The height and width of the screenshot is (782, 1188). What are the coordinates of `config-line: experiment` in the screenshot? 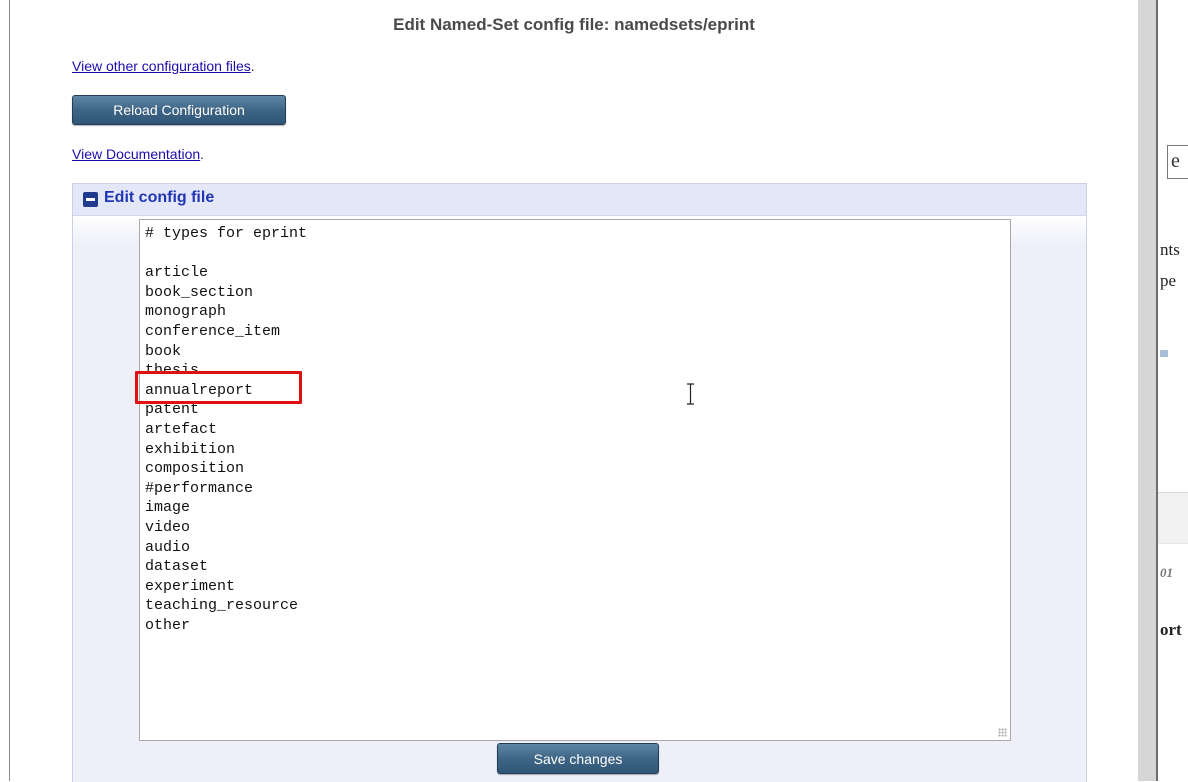 It's located at (190, 586).